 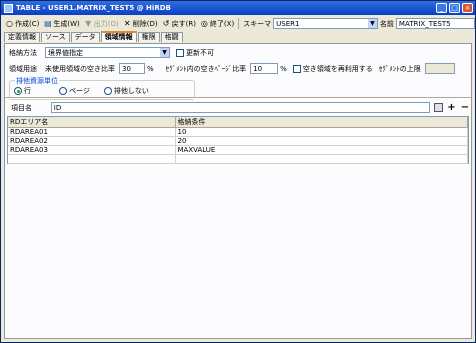 What do you see at coordinates (23, 52) in the screenshot?
I see `storage-method-label: 格納方法` at bounding box center [23, 52].